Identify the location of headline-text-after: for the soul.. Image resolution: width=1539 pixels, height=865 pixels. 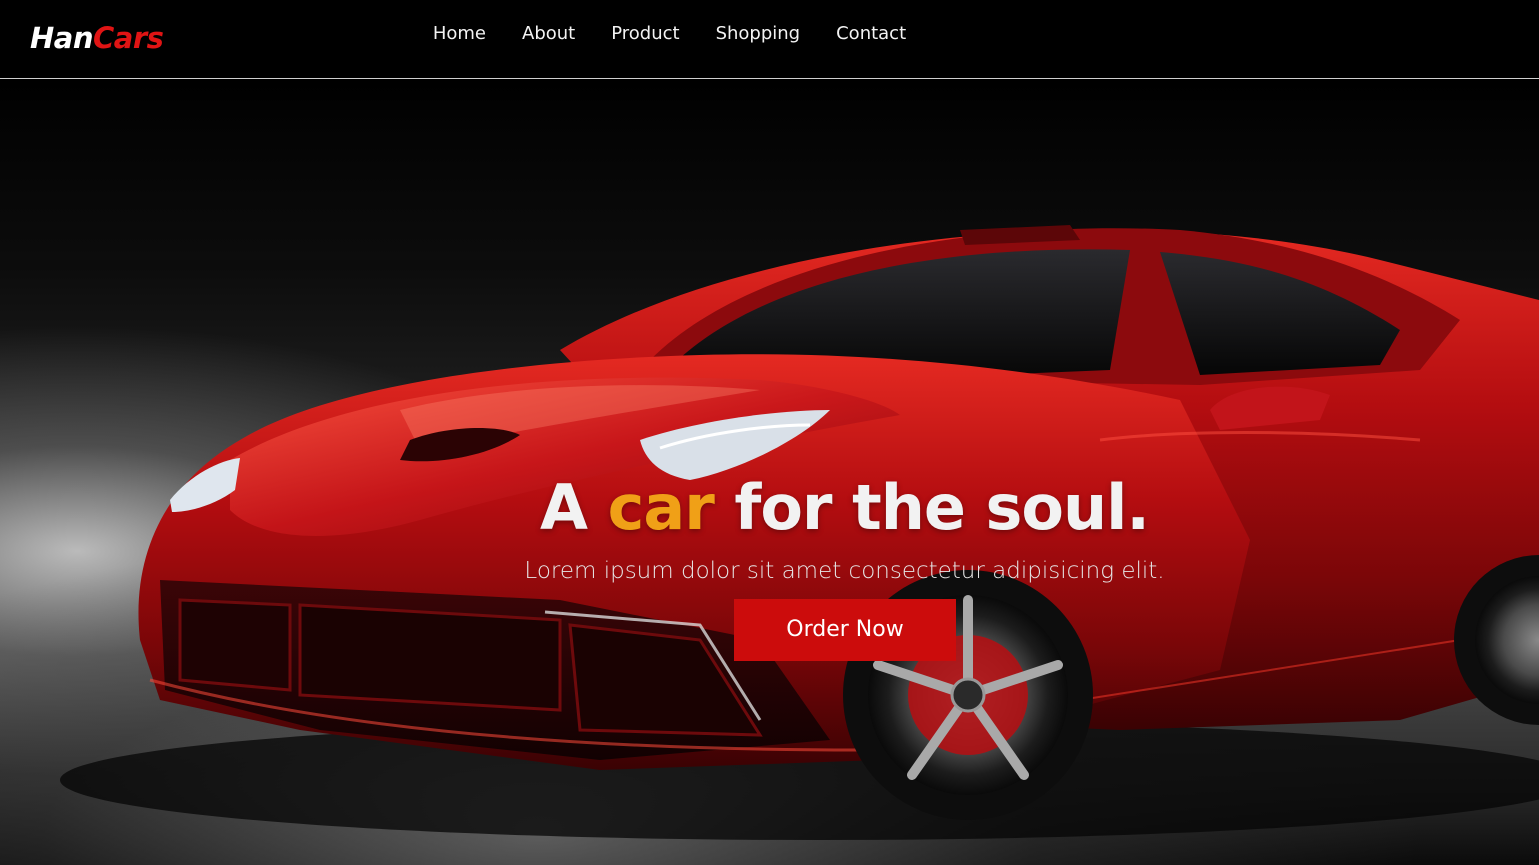
(931, 507).